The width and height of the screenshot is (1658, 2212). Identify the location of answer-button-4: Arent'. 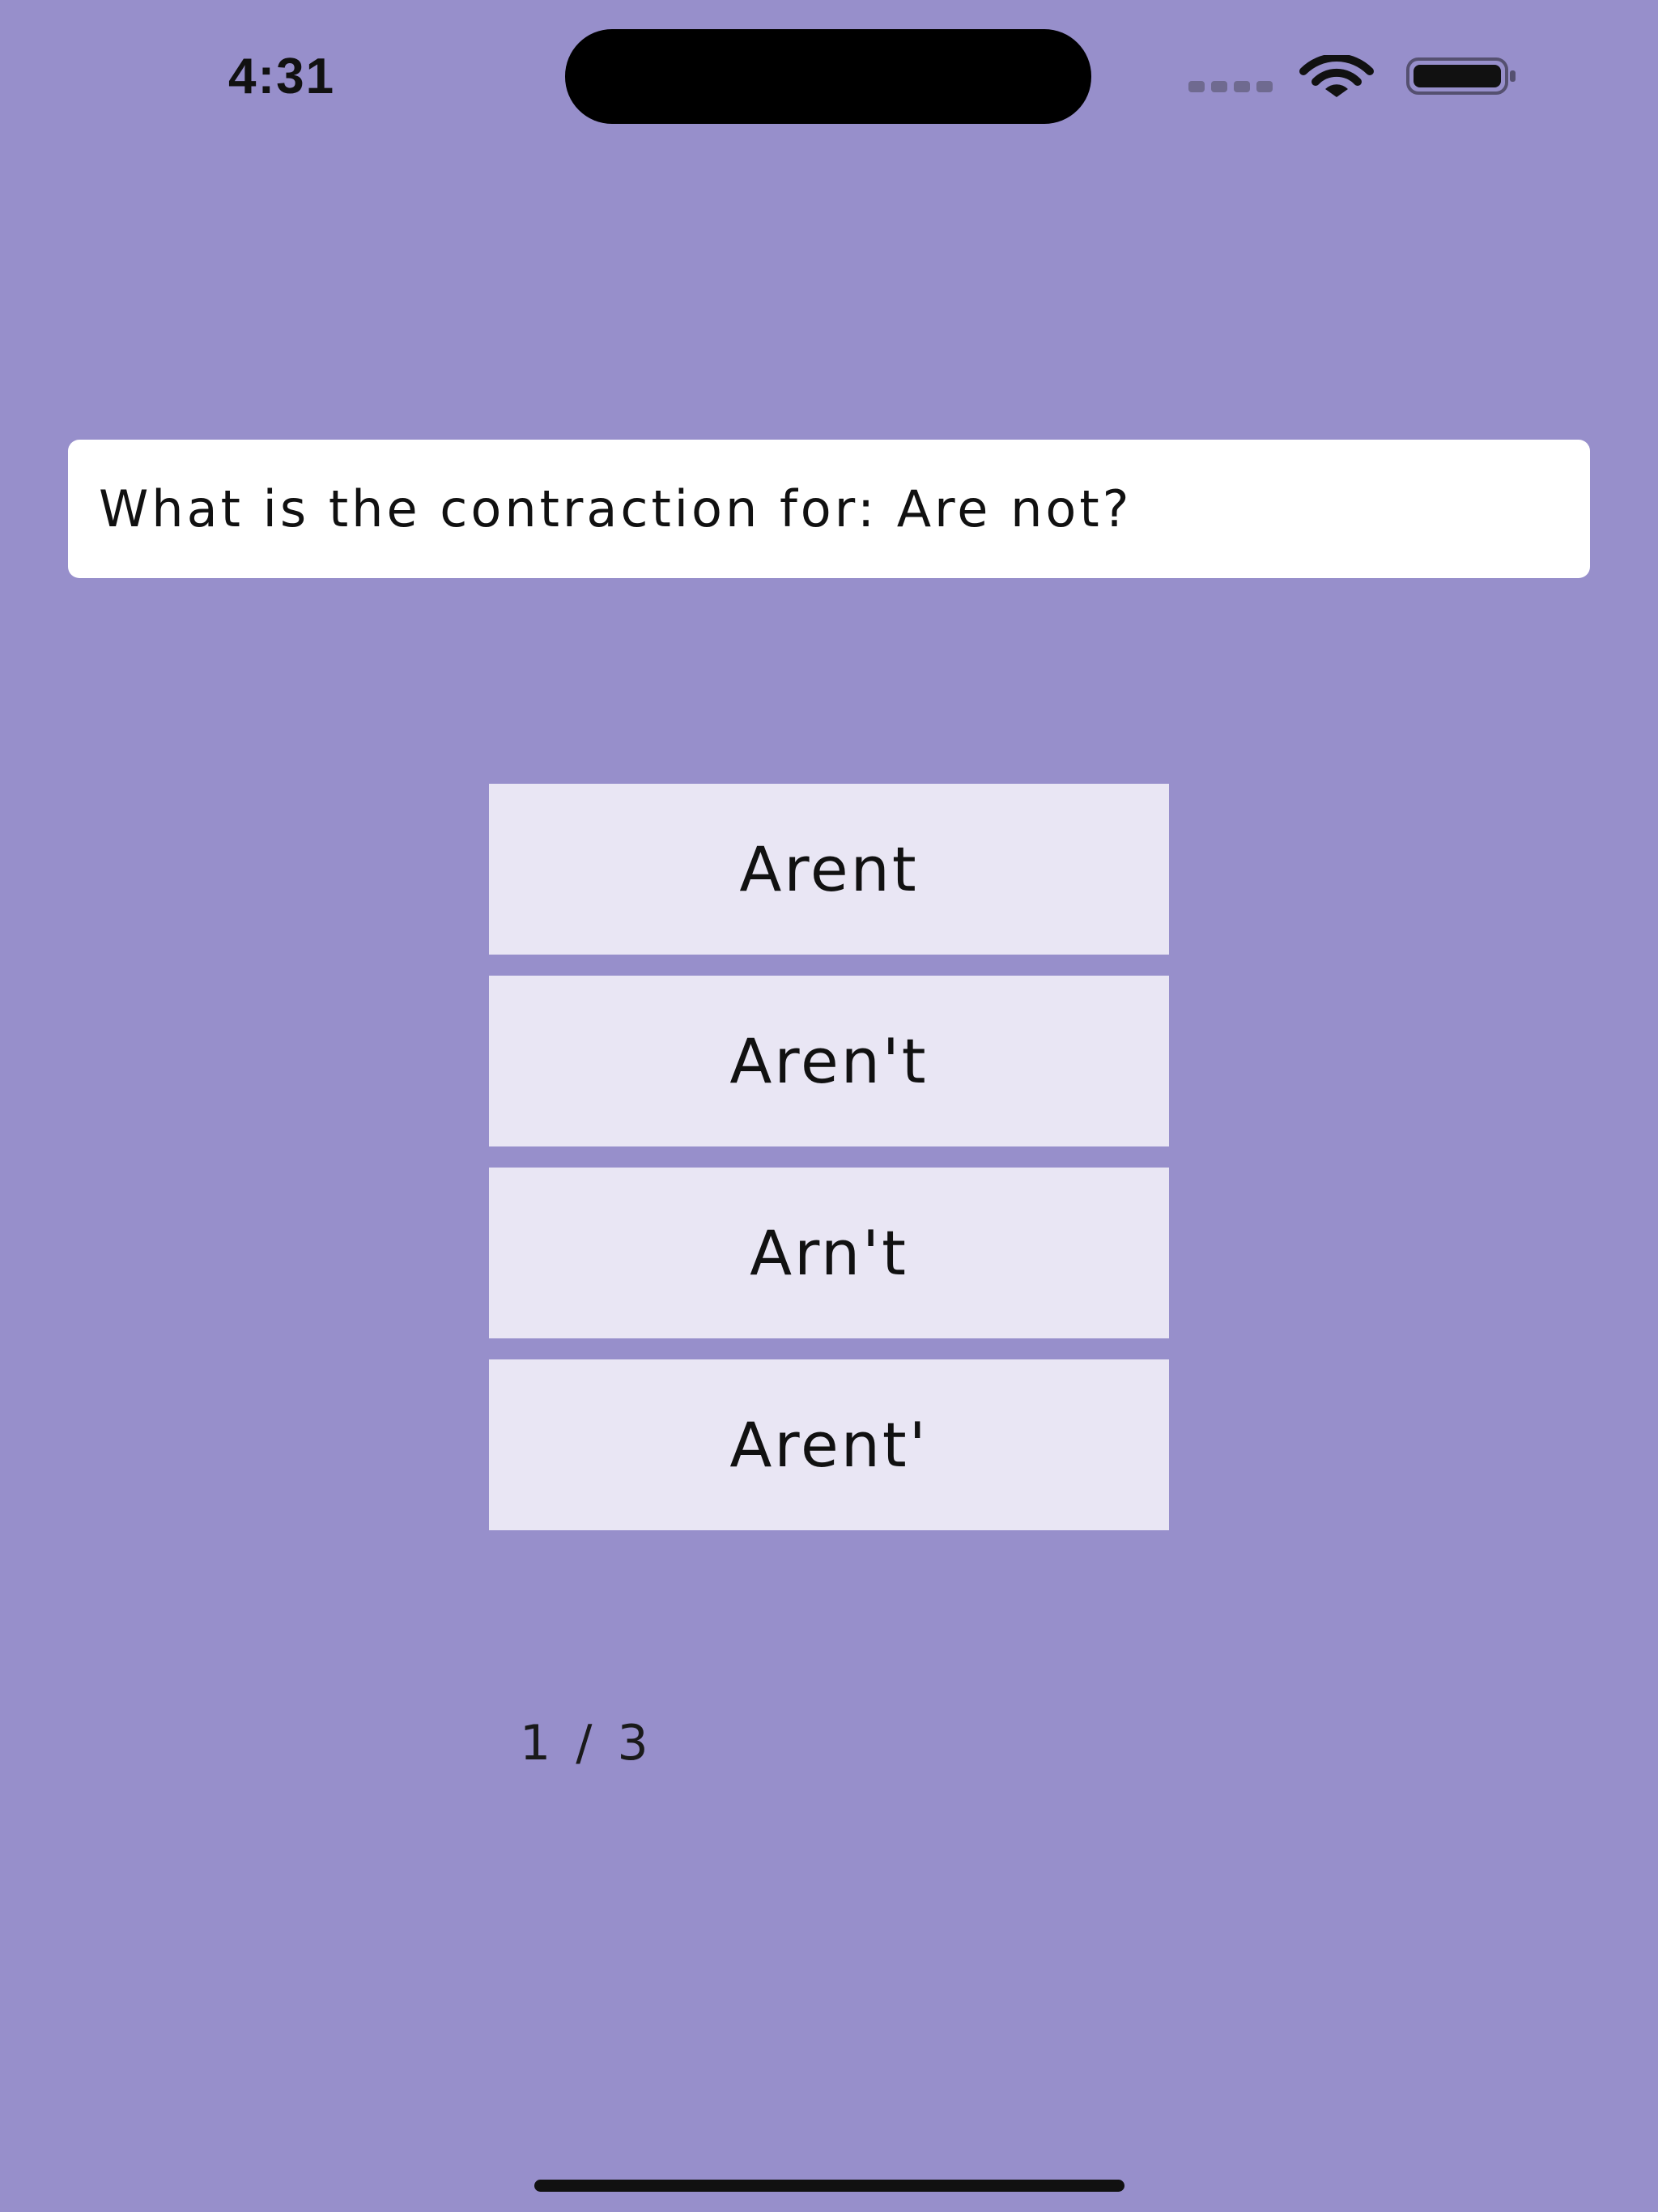
(829, 1445).